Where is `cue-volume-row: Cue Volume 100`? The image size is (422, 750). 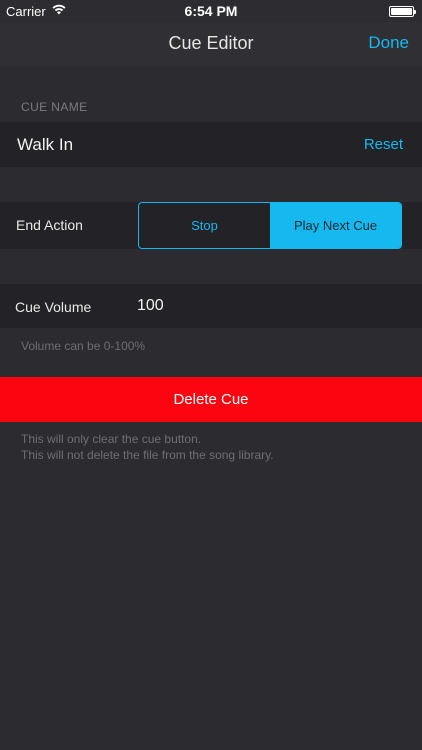 cue-volume-row: Cue Volume 100 is located at coordinates (211, 306).